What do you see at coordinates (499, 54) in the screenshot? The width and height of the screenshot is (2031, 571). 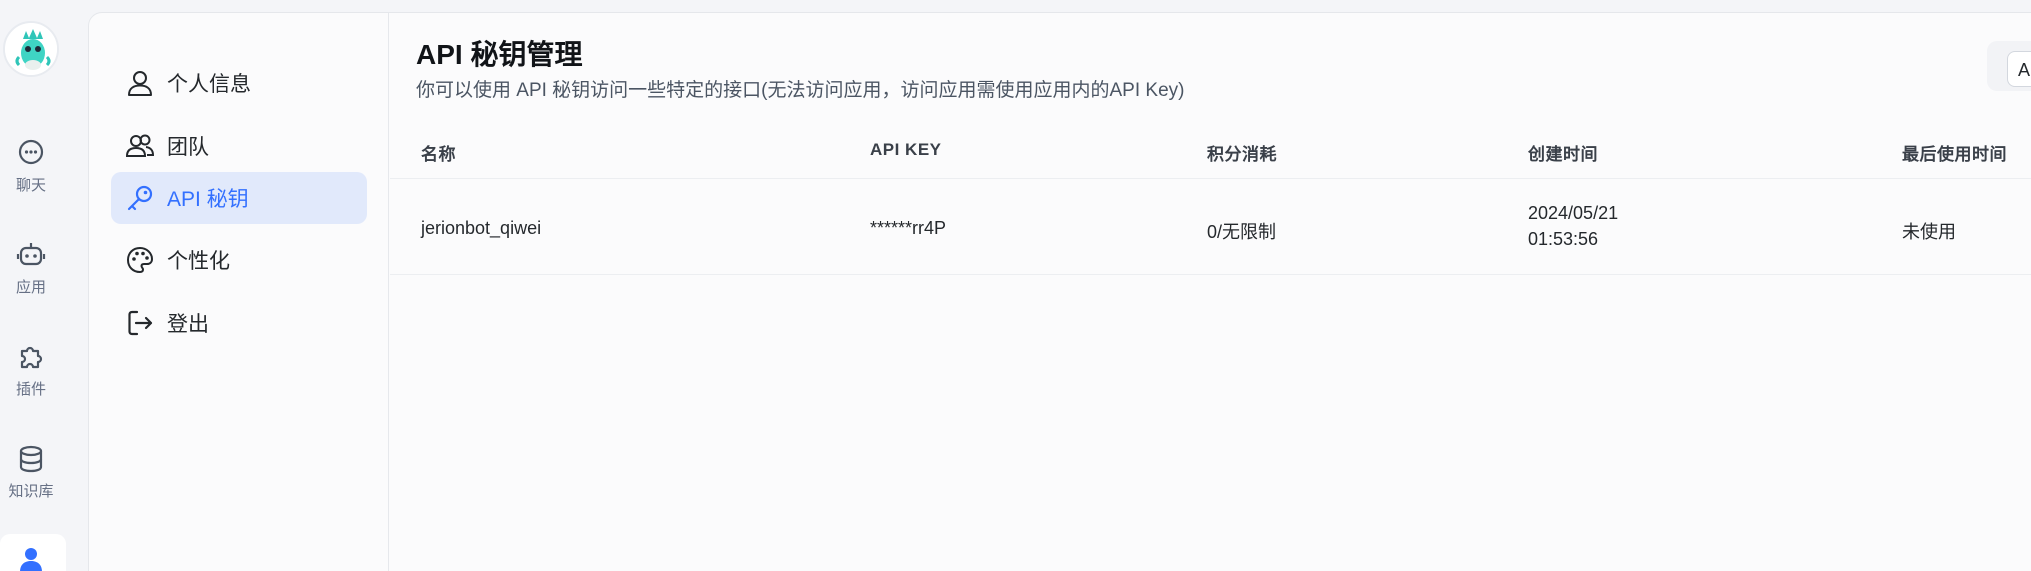 I see `page-title: API 秘钥管理` at bounding box center [499, 54].